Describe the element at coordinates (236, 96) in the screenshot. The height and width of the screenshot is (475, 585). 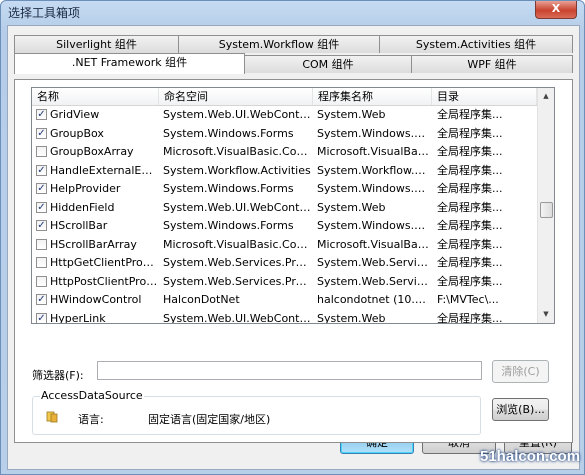
I see `column-header-namespace: 命名空间` at that location.